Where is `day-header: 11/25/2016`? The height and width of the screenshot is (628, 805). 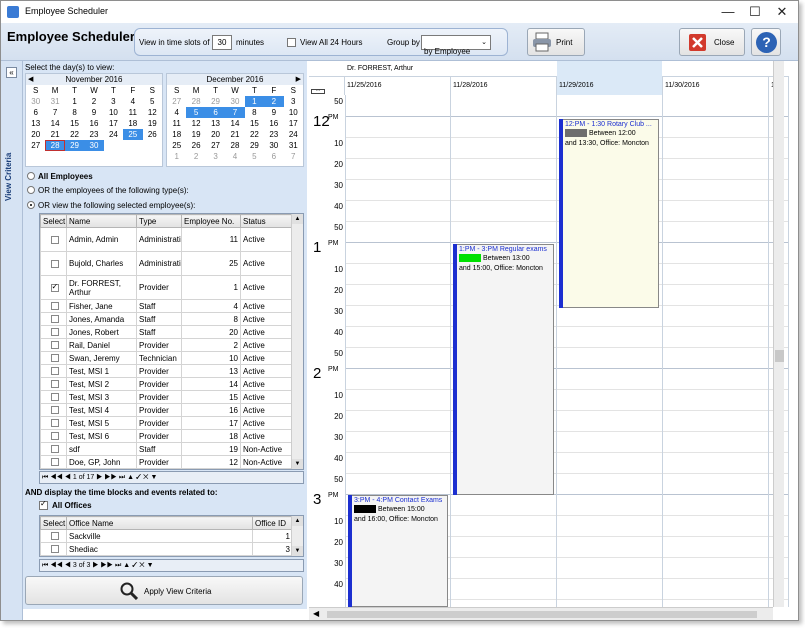
day-header: 11/25/2016 is located at coordinates (398, 86).